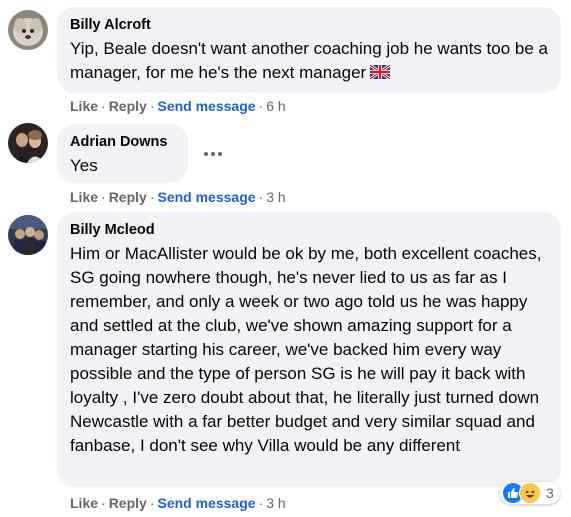 This screenshot has width=571, height=517. What do you see at coordinates (122, 153) in the screenshot?
I see `comment-bubble: Adrian Downs Yes` at bounding box center [122, 153].